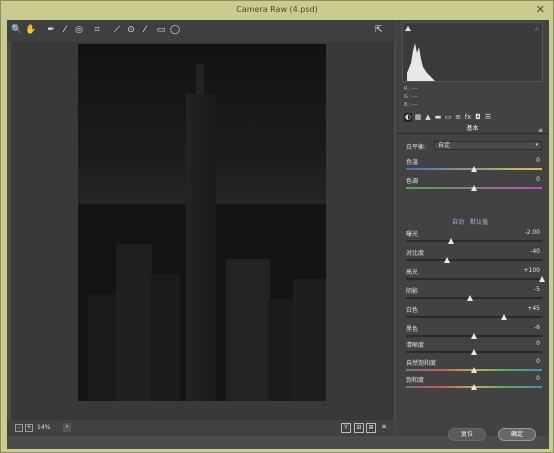 This screenshot has width=554, height=453. I want to click on zoom-dropdown-icon: ▾, so click(67, 427).